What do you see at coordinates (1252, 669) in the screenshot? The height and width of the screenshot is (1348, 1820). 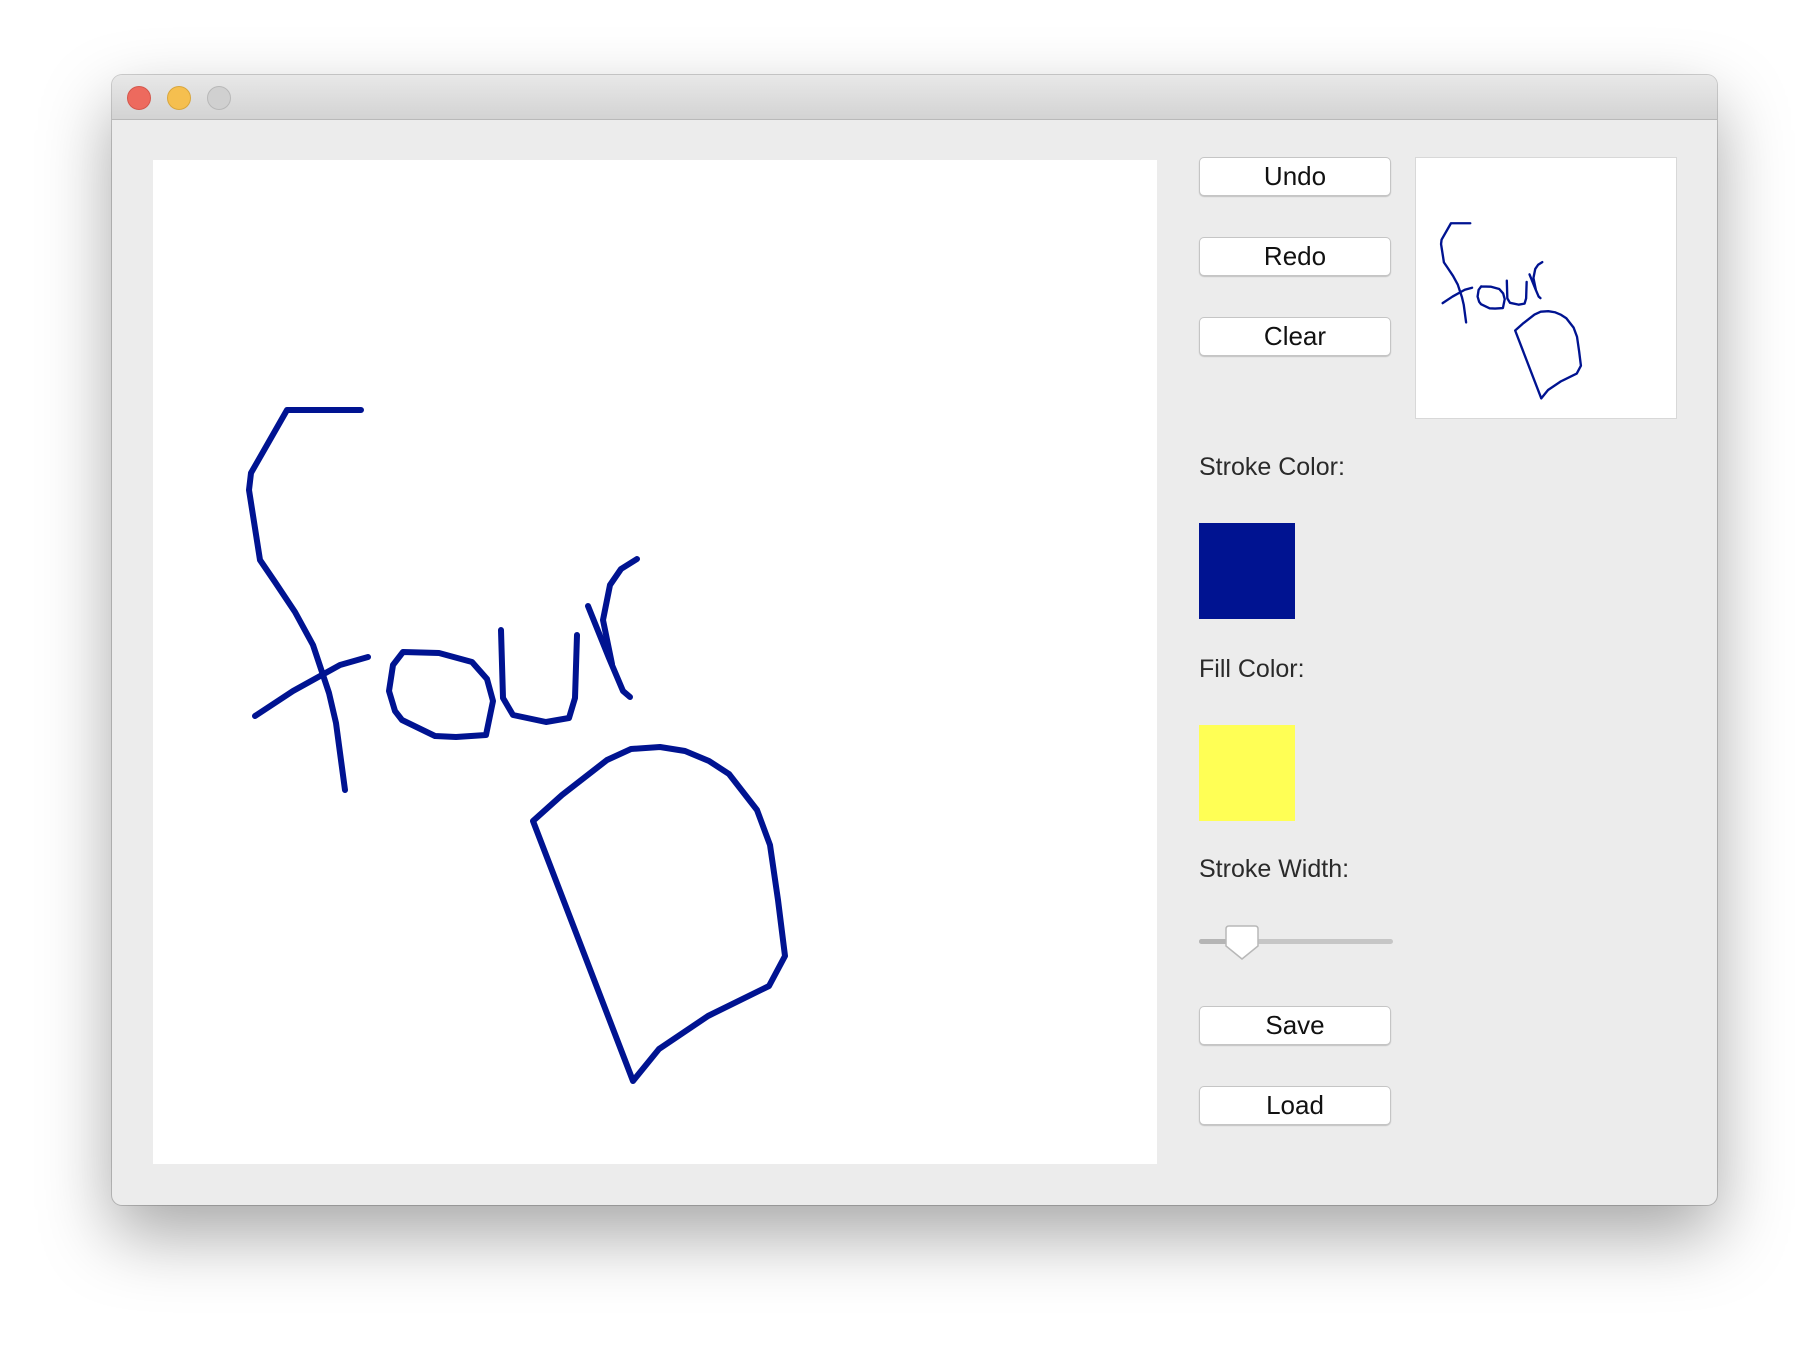 I see `fill-color-label: Fill Color:` at bounding box center [1252, 669].